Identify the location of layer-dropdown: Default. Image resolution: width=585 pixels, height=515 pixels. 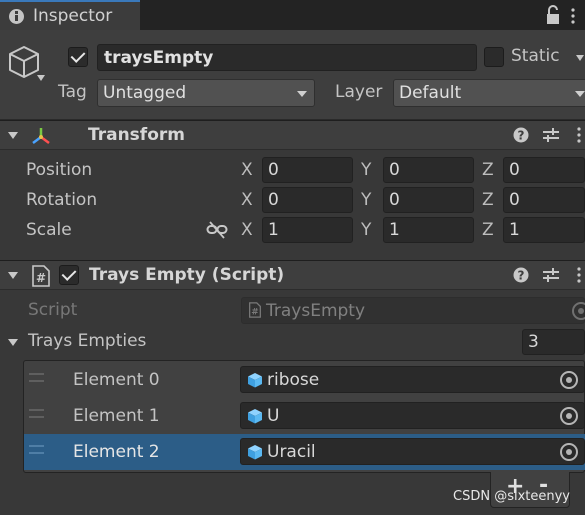
(489, 93).